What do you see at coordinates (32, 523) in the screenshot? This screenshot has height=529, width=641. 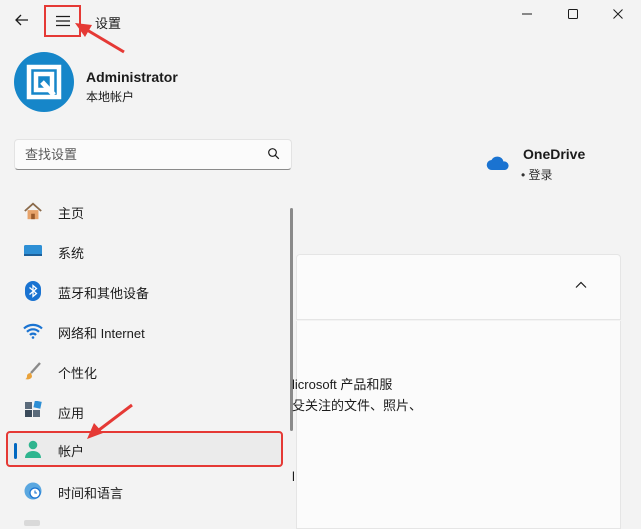 I see `next-nav-icon-partial` at bounding box center [32, 523].